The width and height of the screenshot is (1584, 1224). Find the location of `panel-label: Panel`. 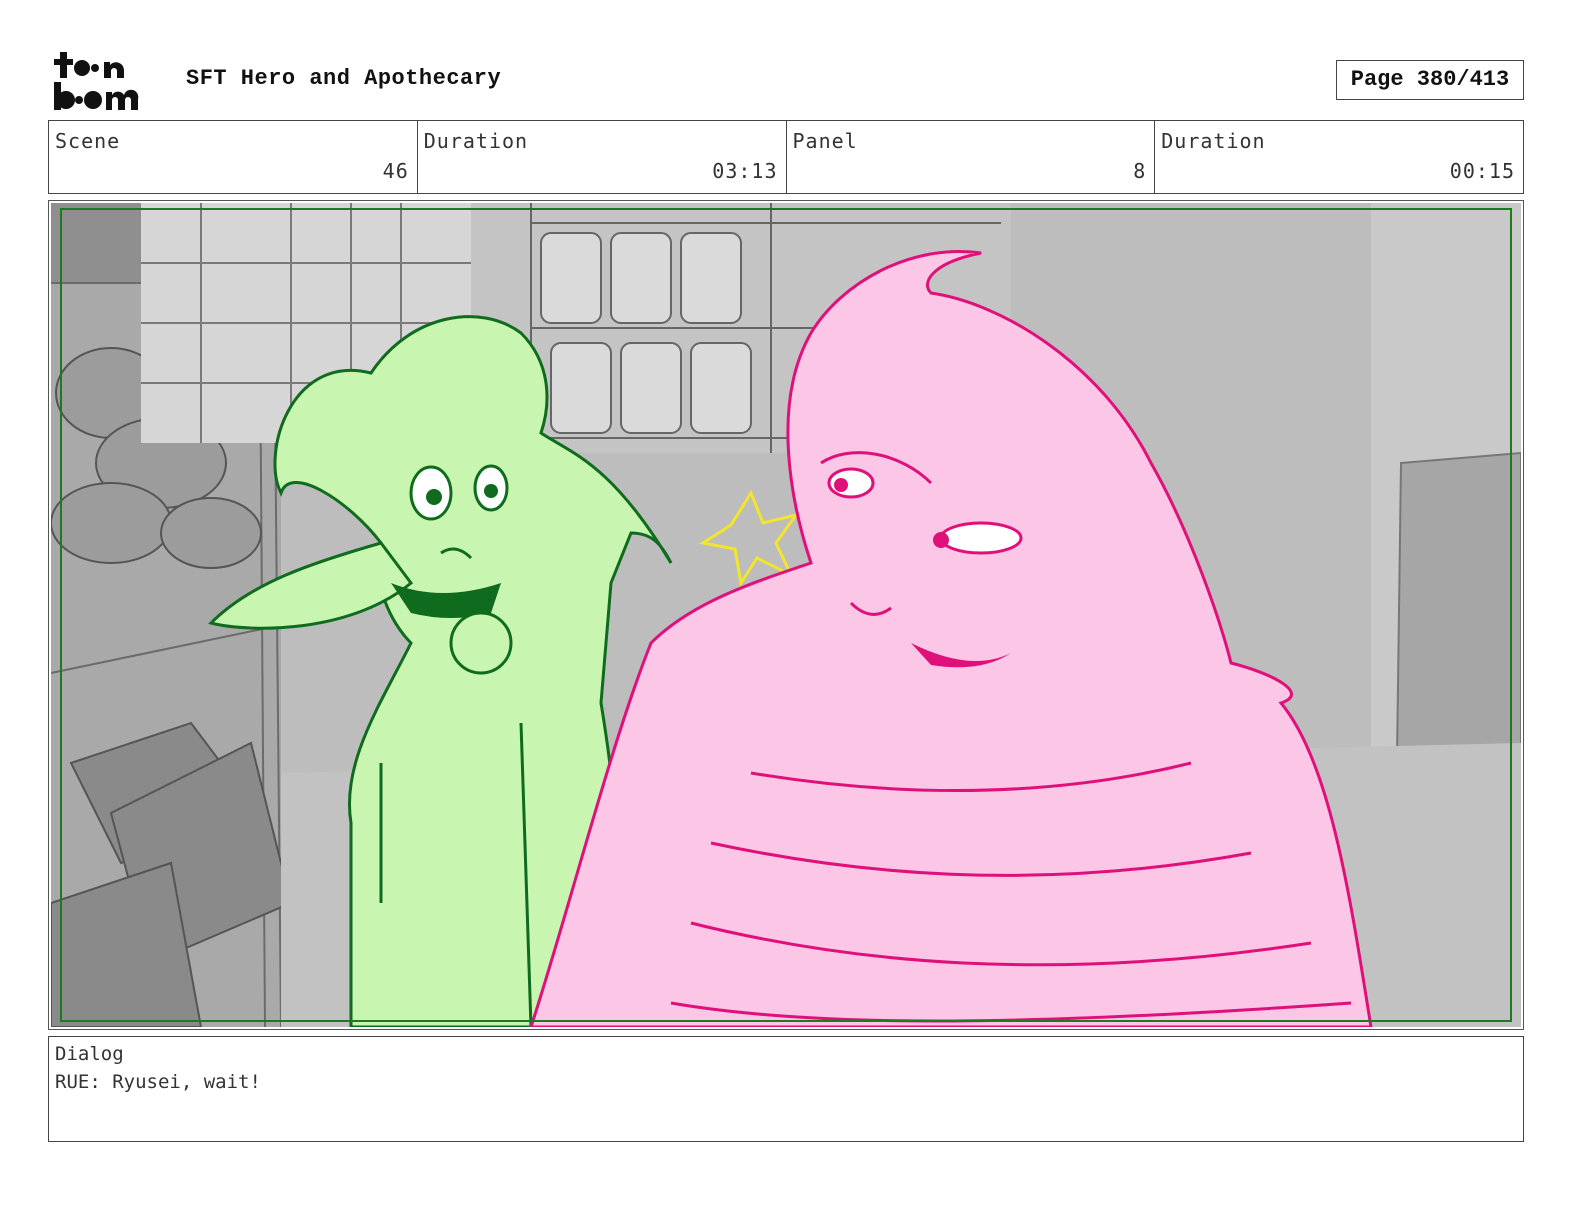

panel-label: Panel is located at coordinates (825, 141).